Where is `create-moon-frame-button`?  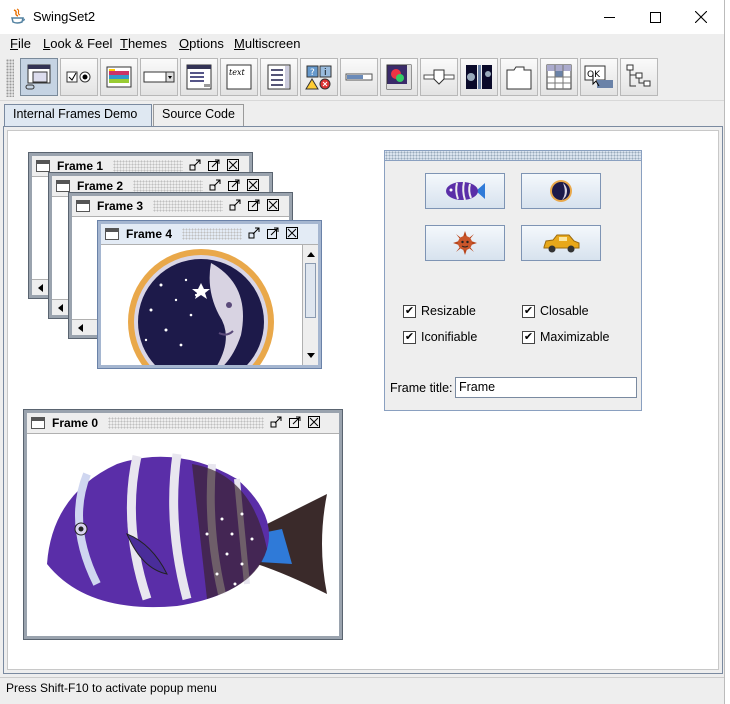 create-moon-frame-button is located at coordinates (561, 191).